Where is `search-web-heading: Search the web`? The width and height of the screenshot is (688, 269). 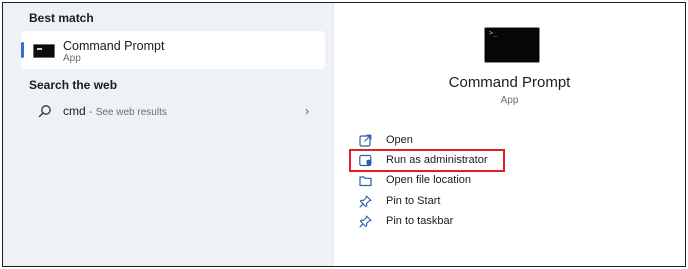
search-web-heading: Search the web is located at coordinates (73, 85).